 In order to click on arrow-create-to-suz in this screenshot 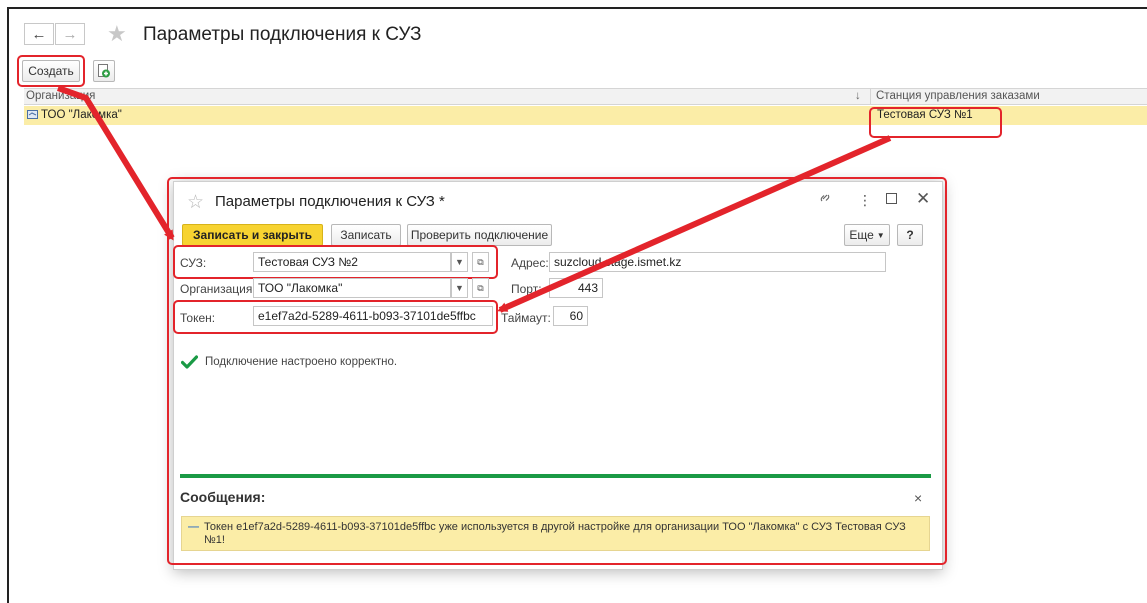, I will do `click(115, 163)`.